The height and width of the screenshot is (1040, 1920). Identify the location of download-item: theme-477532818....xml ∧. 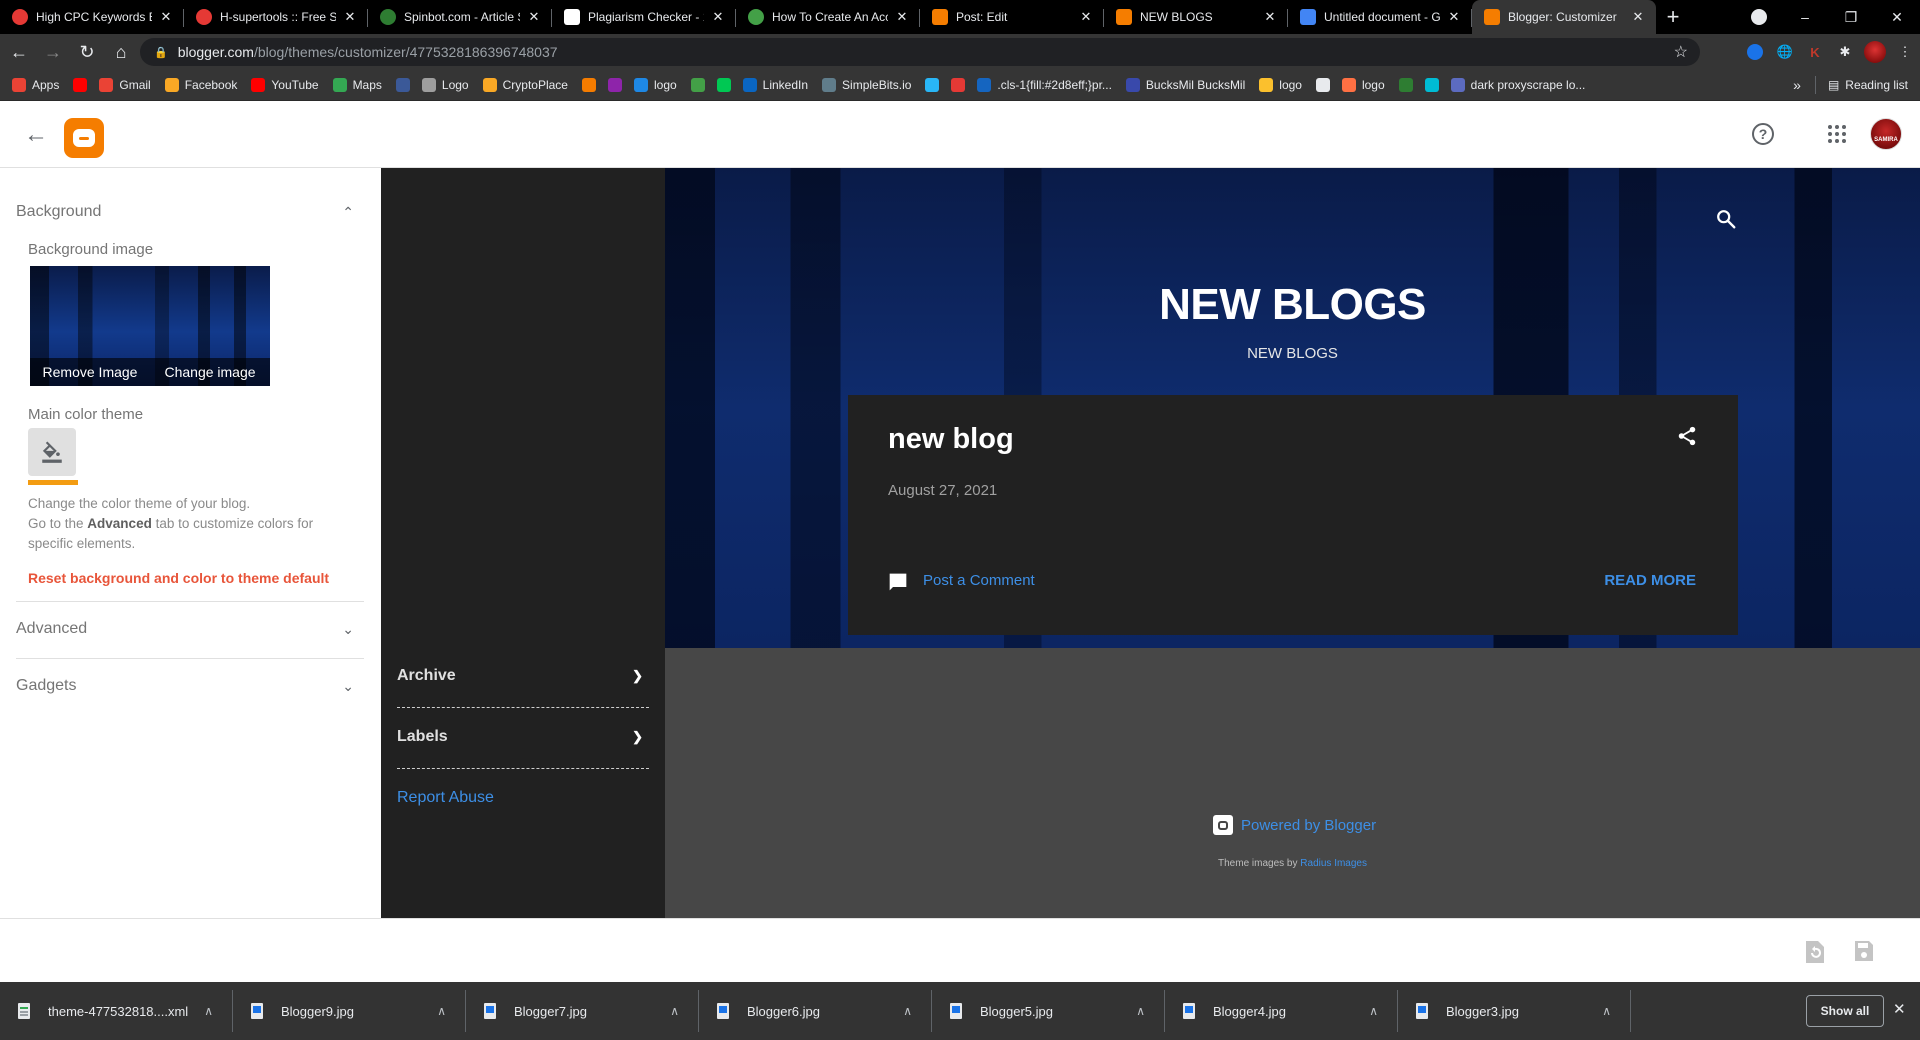
(116, 1011).